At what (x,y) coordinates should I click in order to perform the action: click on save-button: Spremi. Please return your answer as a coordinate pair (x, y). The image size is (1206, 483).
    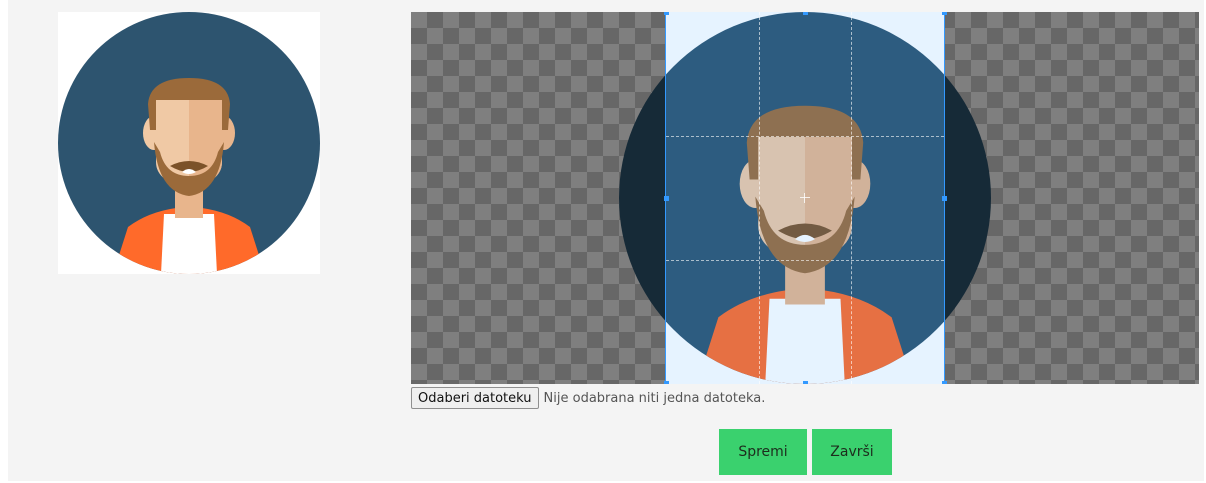
    Looking at the image, I should click on (763, 452).